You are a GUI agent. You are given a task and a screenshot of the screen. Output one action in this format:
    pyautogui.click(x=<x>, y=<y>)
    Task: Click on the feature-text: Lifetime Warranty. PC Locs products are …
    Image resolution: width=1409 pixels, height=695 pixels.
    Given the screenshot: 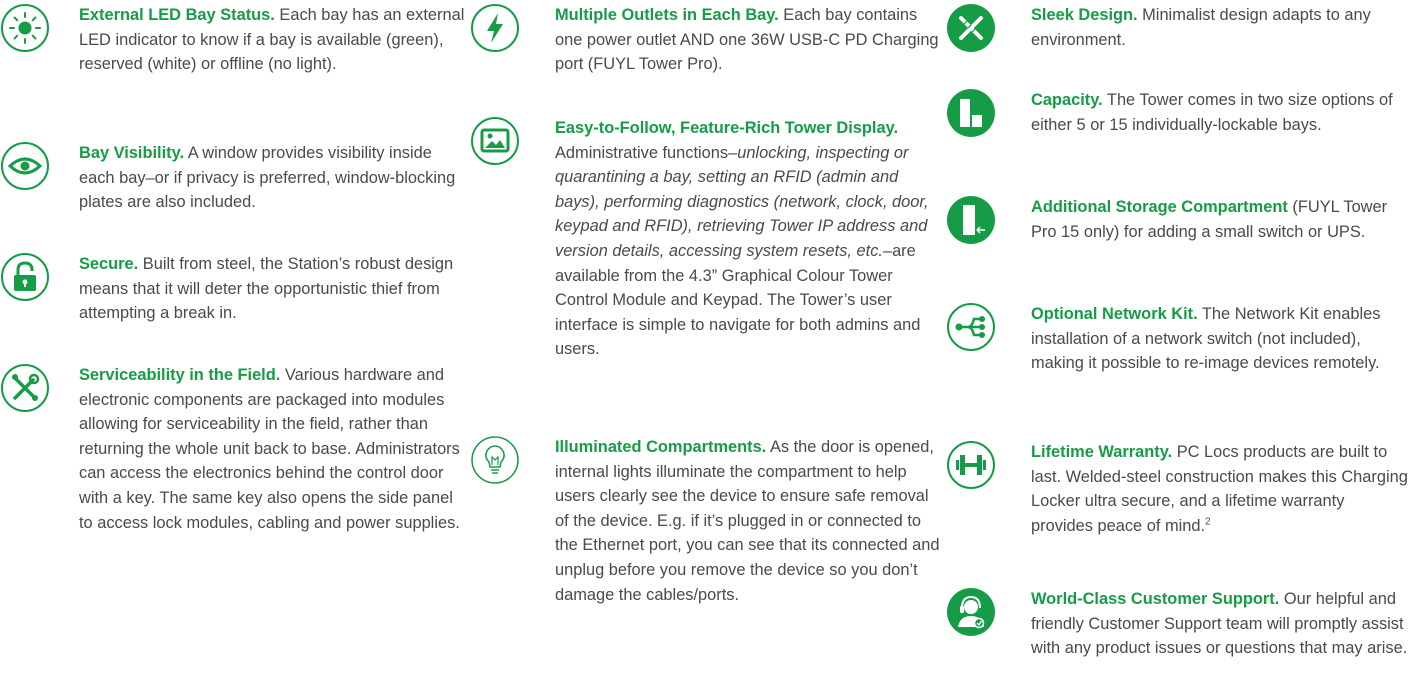 What is the action you would take?
    pyautogui.click(x=1220, y=489)
    